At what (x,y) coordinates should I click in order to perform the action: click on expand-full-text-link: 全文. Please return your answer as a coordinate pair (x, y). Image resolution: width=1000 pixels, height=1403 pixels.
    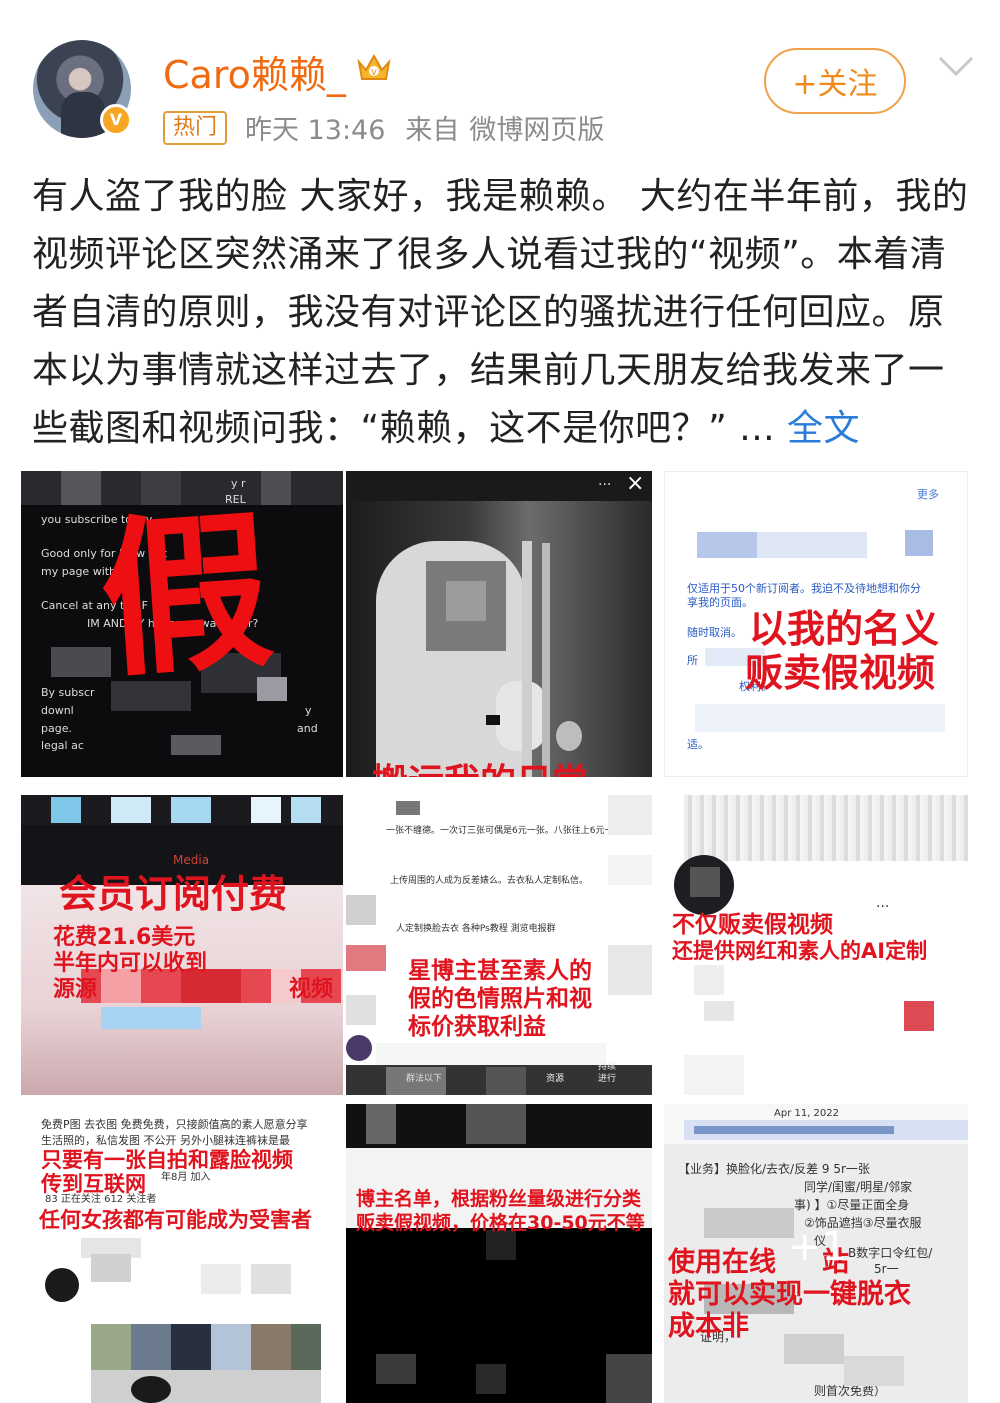
    Looking at the image, I should click on (823, 428).